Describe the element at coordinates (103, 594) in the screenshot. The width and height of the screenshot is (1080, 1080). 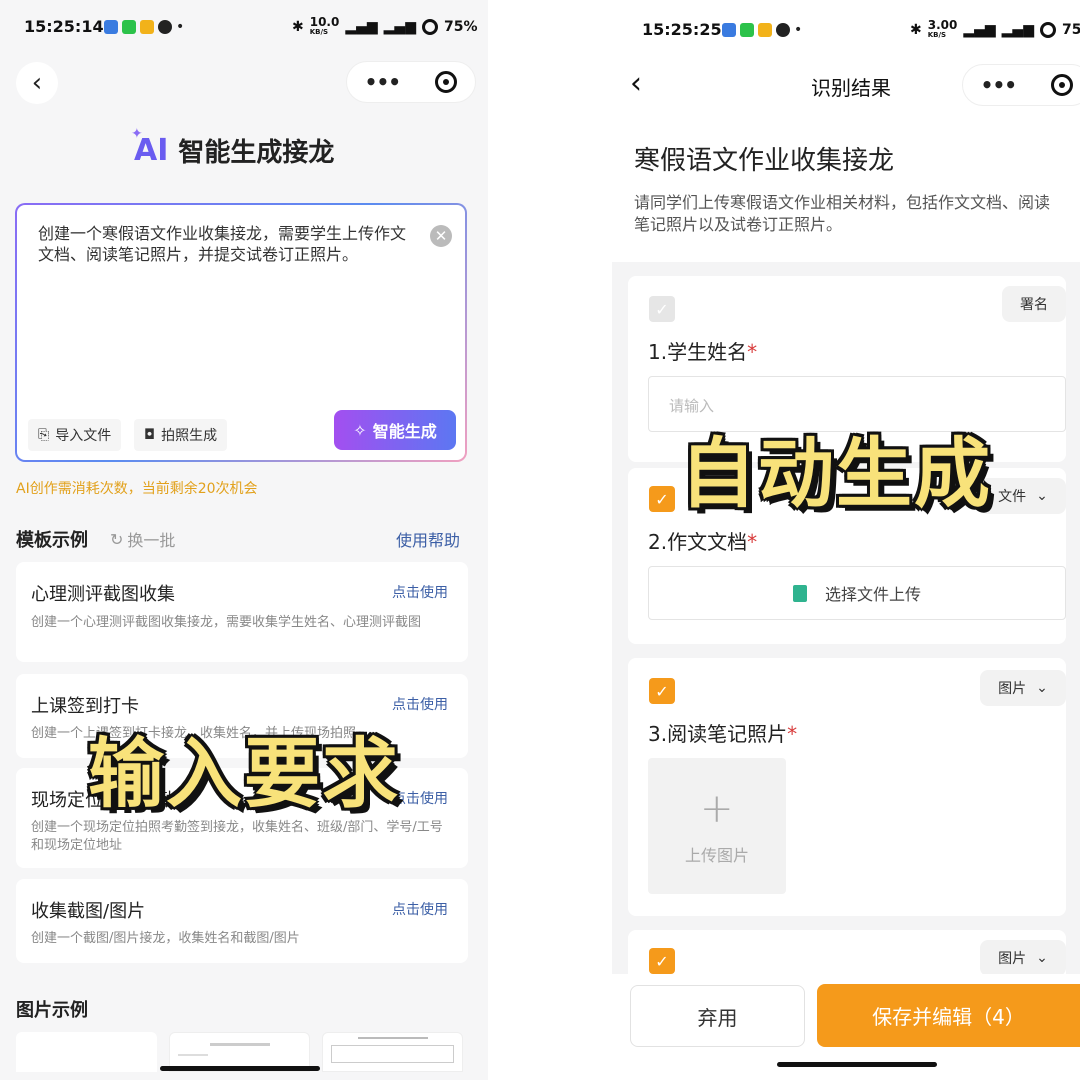
I see `template-title: 心理测评截图收集` at that location.